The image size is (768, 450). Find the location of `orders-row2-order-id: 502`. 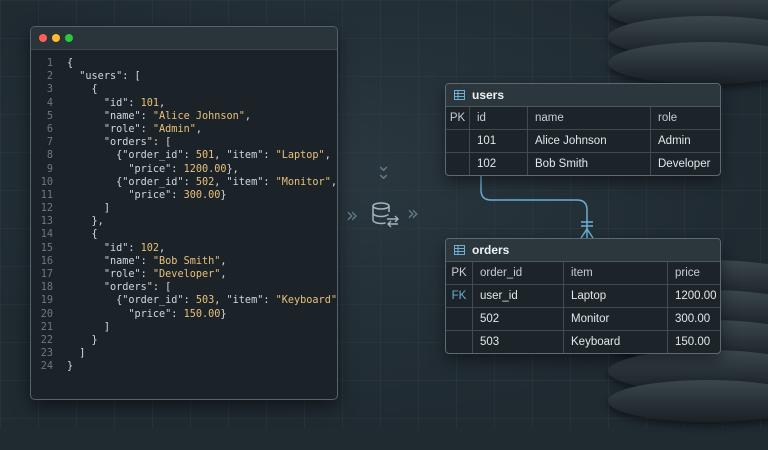

orders-row2-order-id: 502 is located at coordinates (518, 319).